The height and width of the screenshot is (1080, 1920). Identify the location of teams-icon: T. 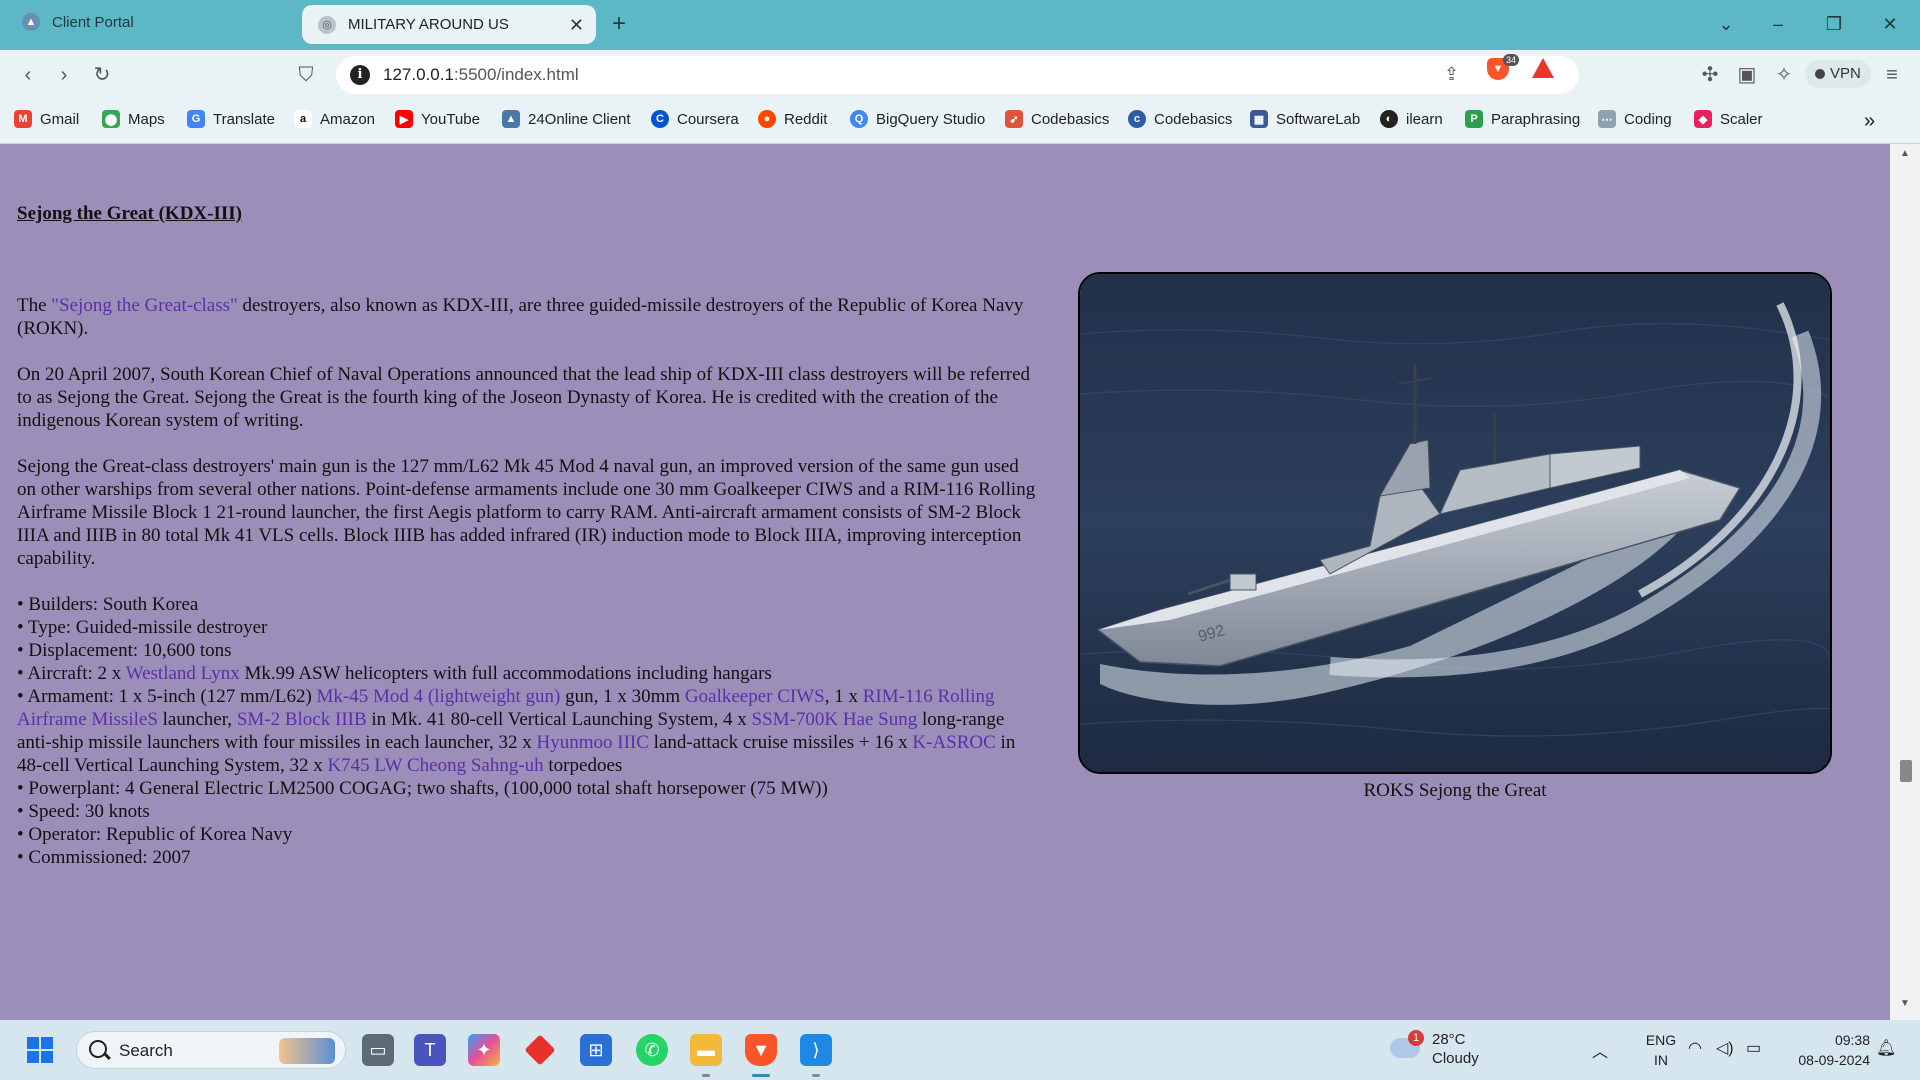
(430, 1050).